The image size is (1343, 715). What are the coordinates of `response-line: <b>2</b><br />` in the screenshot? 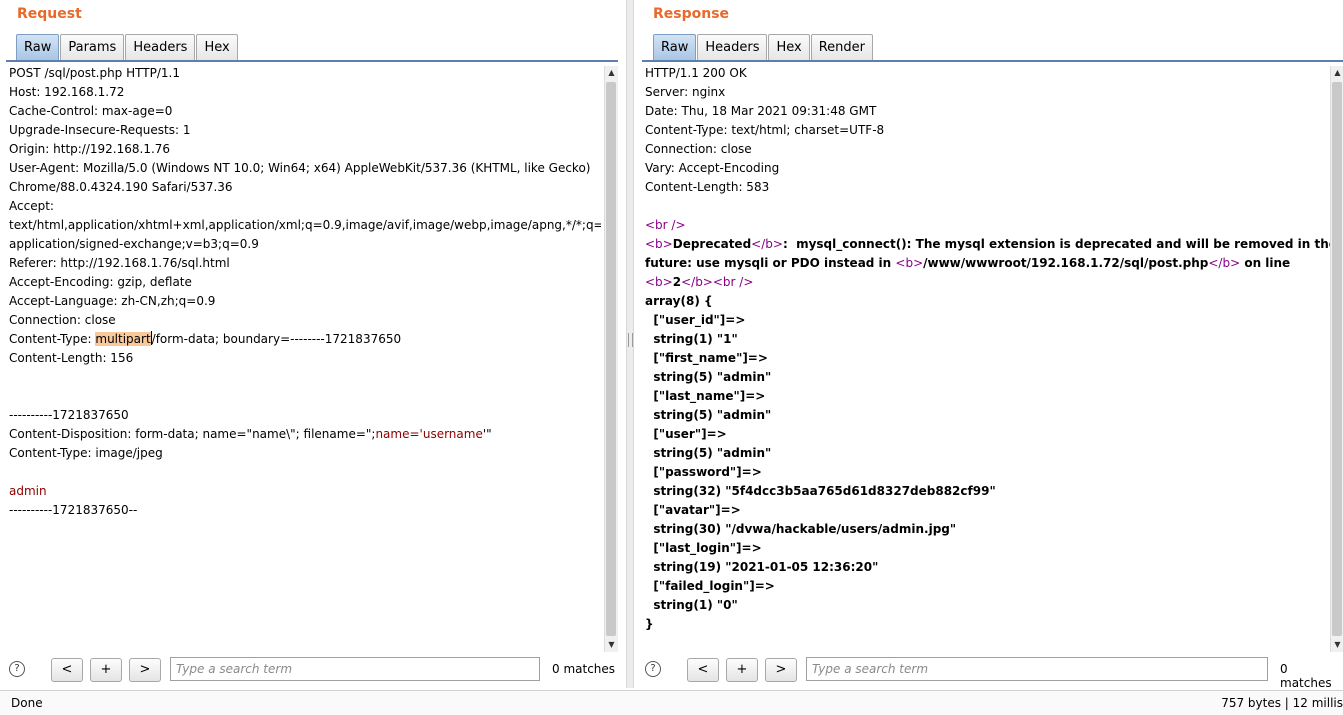 It's located at (989, 282).